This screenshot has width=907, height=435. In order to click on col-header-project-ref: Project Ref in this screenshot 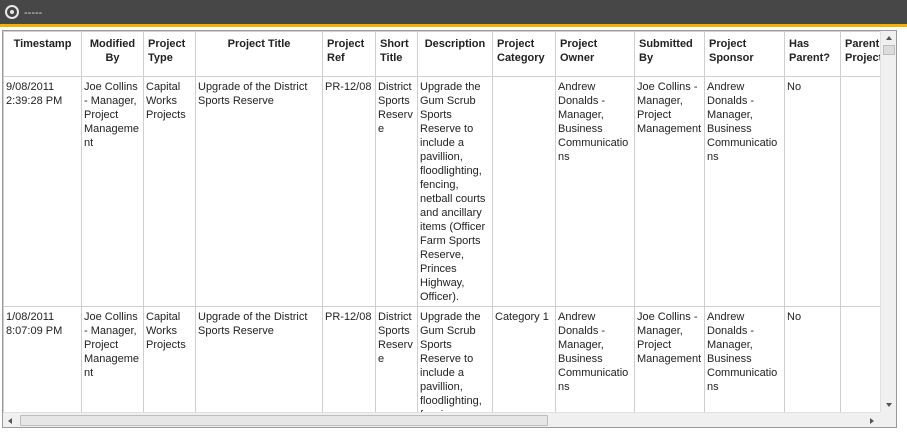, I will do `click(349, 54)`.